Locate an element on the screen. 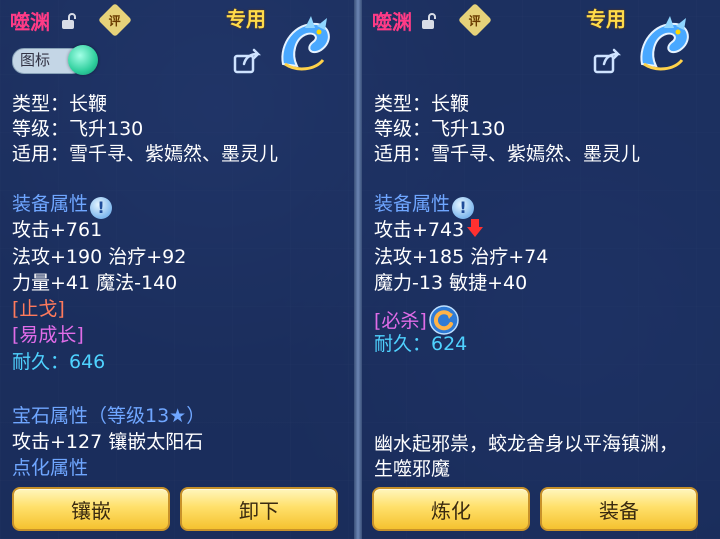 This screenshot has width=720, height=539. icon-toggle-knob is located at coordinates (83, 60).